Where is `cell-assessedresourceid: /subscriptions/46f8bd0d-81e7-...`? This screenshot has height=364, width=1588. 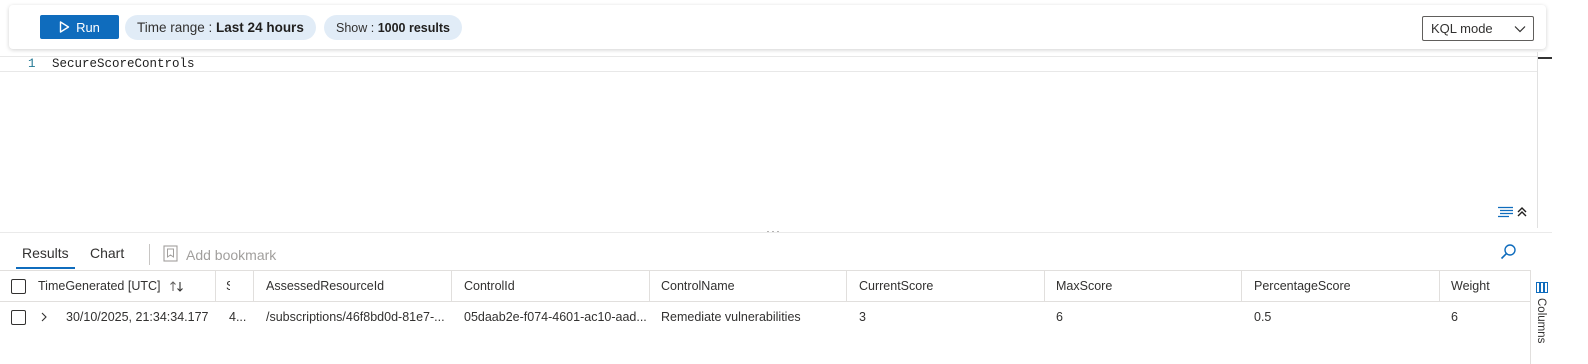 cell-assessedresourceid: /subscriptions/46f8bd0d-81e7-... is located at coordinates (355, 317).